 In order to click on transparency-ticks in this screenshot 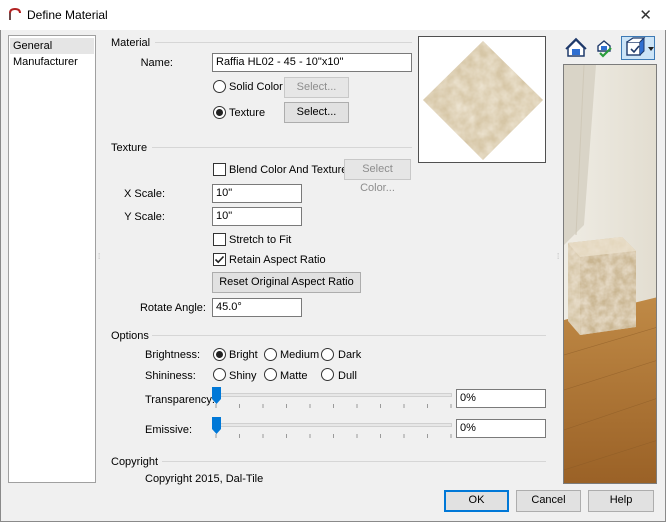, I will do `click(333, 406)`.